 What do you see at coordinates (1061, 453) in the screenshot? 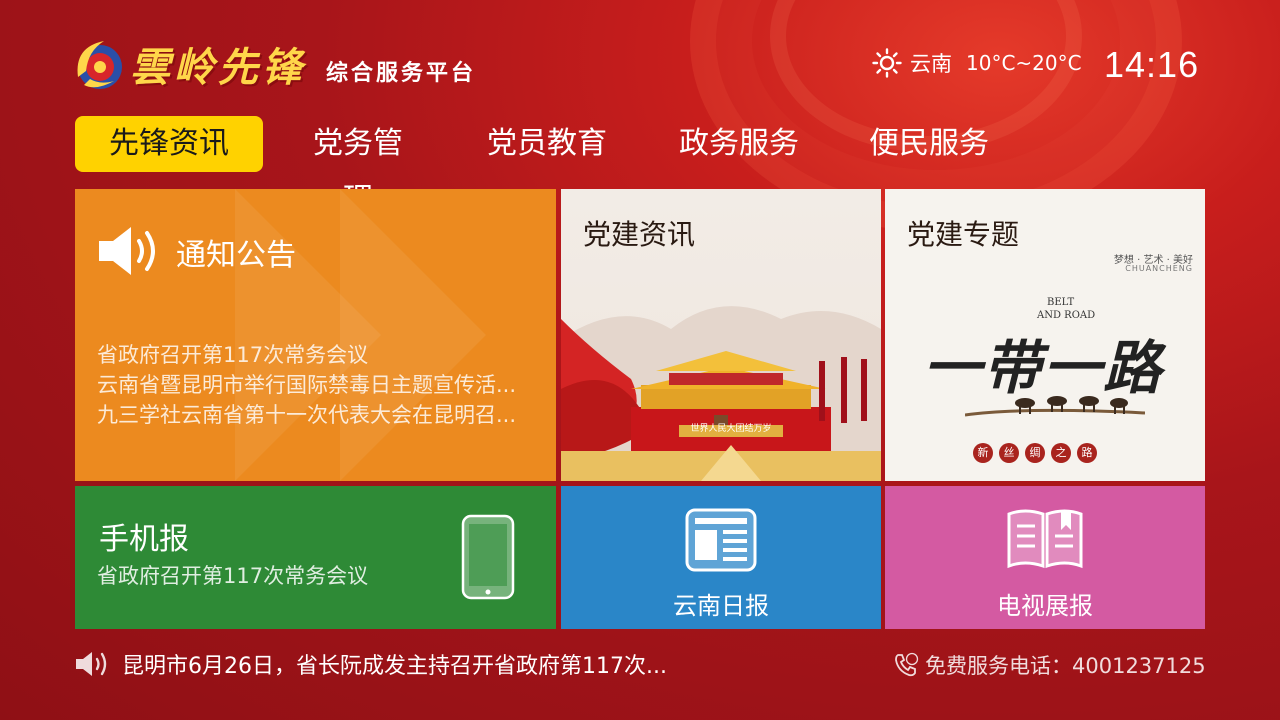
I see `seal-char: 之` at bounding box center [1061, 453].